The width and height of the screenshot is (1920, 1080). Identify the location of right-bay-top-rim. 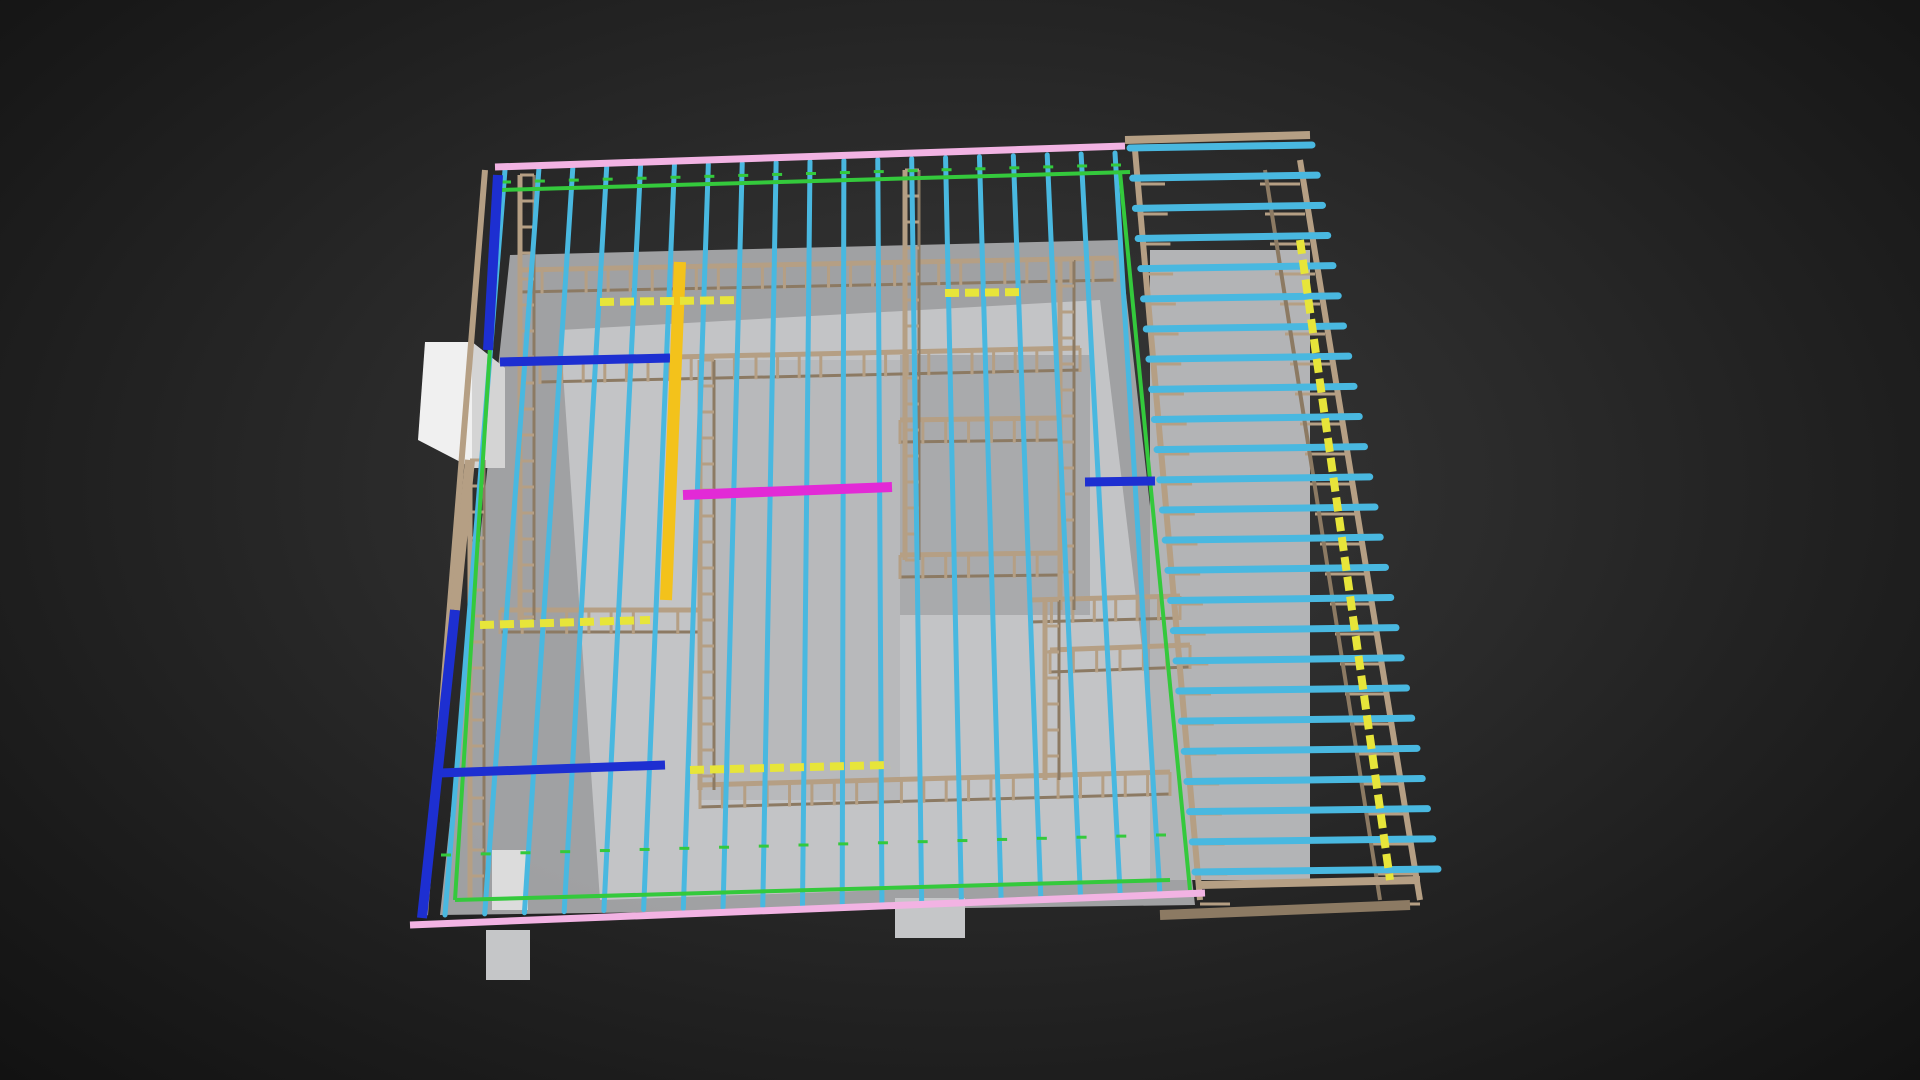
(1217, 137).